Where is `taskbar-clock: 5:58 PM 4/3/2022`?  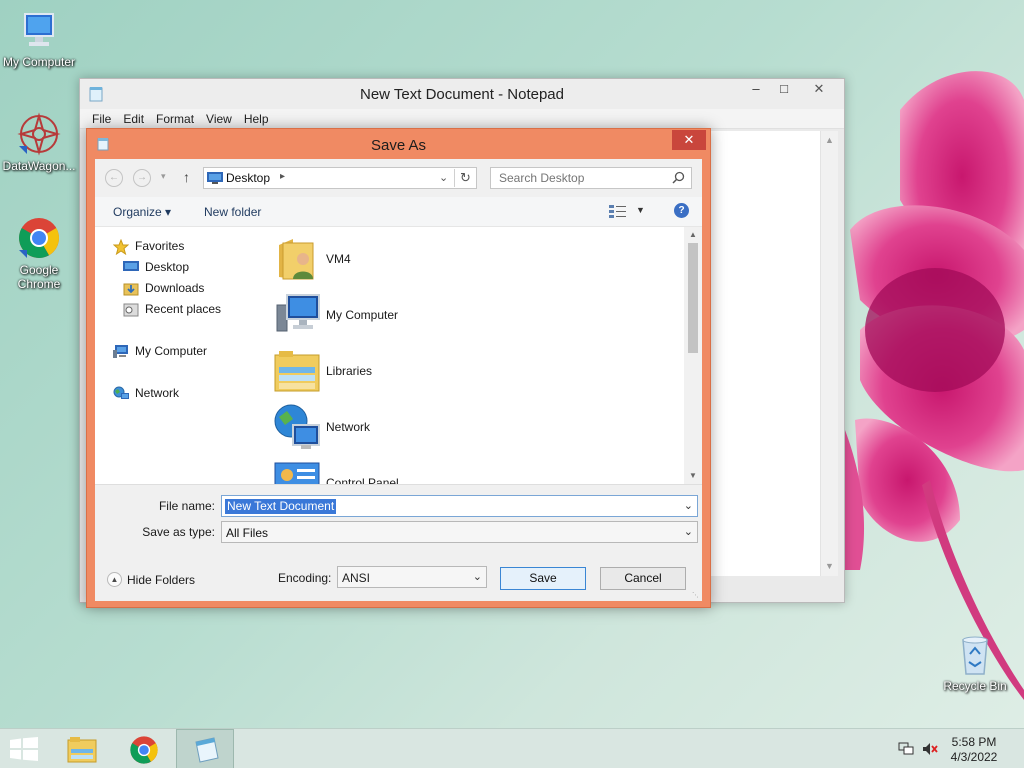
taskbar-clock: 5:58 PM 4/3/2022 is located at coordinates (974, 750).